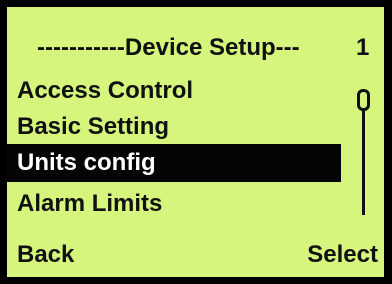  What do you see at coordinates (174, 91) in the screenshot?
I see `menu-item-access-control: Access Control` at bounding box center [174, 91].